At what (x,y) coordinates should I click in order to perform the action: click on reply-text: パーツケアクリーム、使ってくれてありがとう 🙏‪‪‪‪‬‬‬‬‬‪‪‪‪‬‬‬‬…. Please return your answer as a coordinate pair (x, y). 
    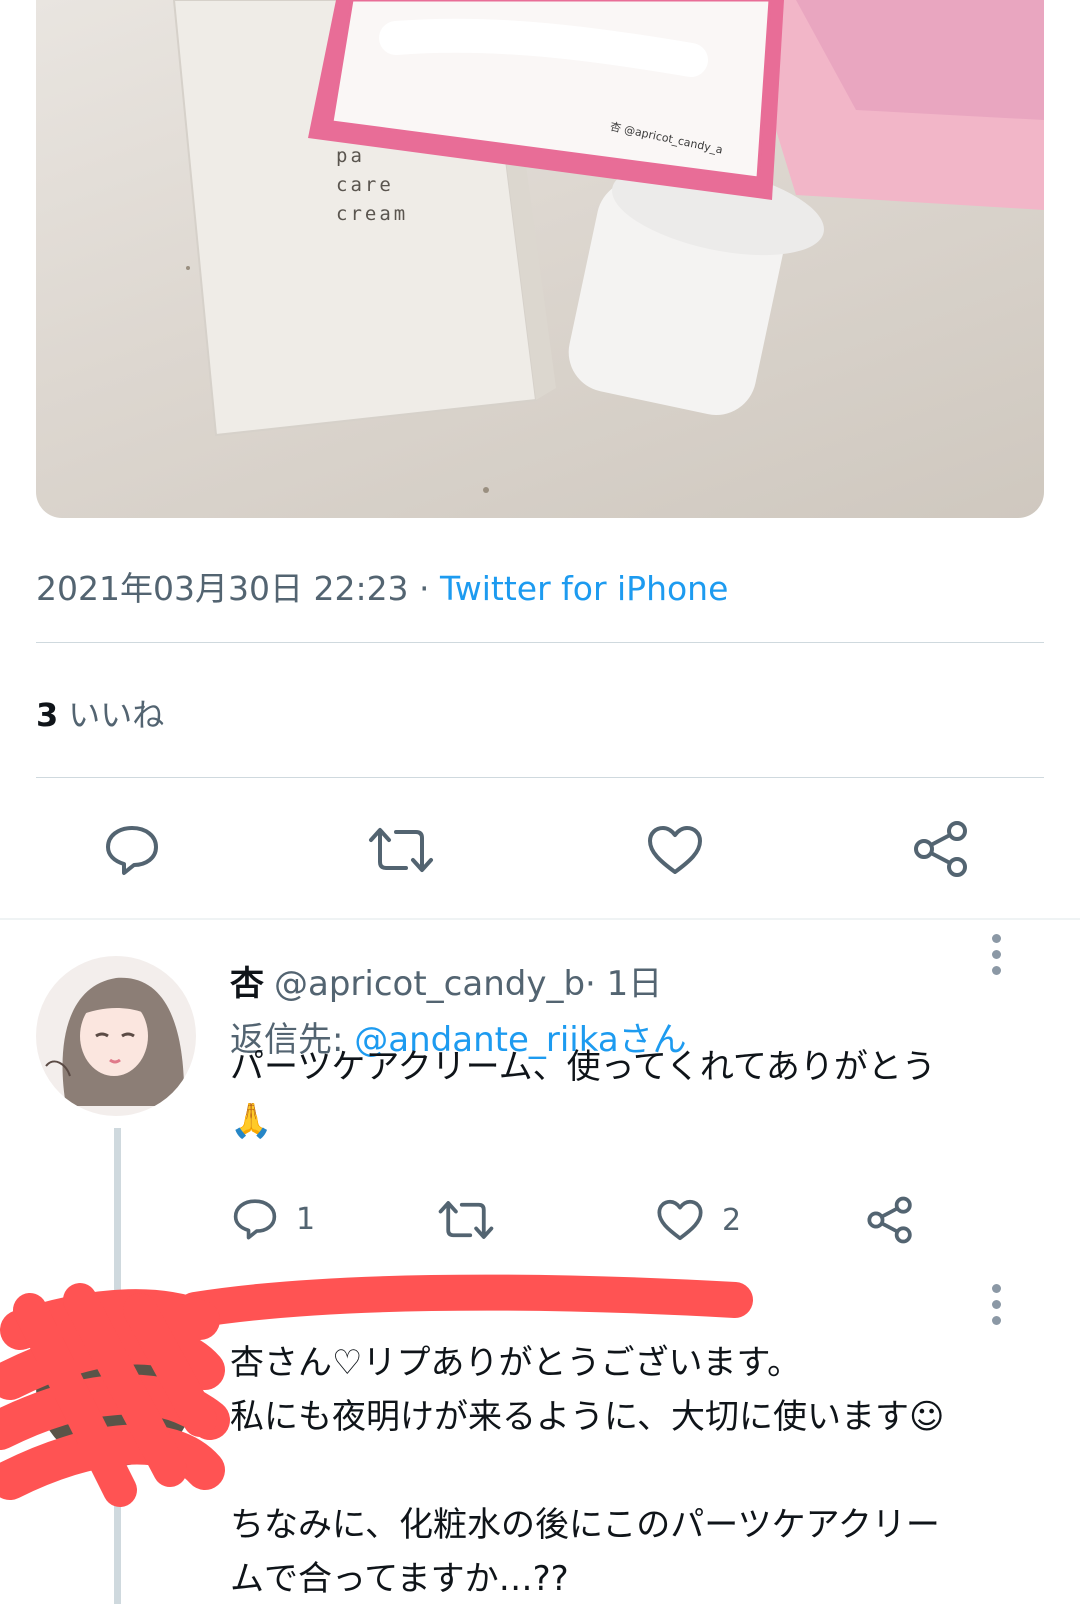
    Looking at the image, I should click on (583, 1094).